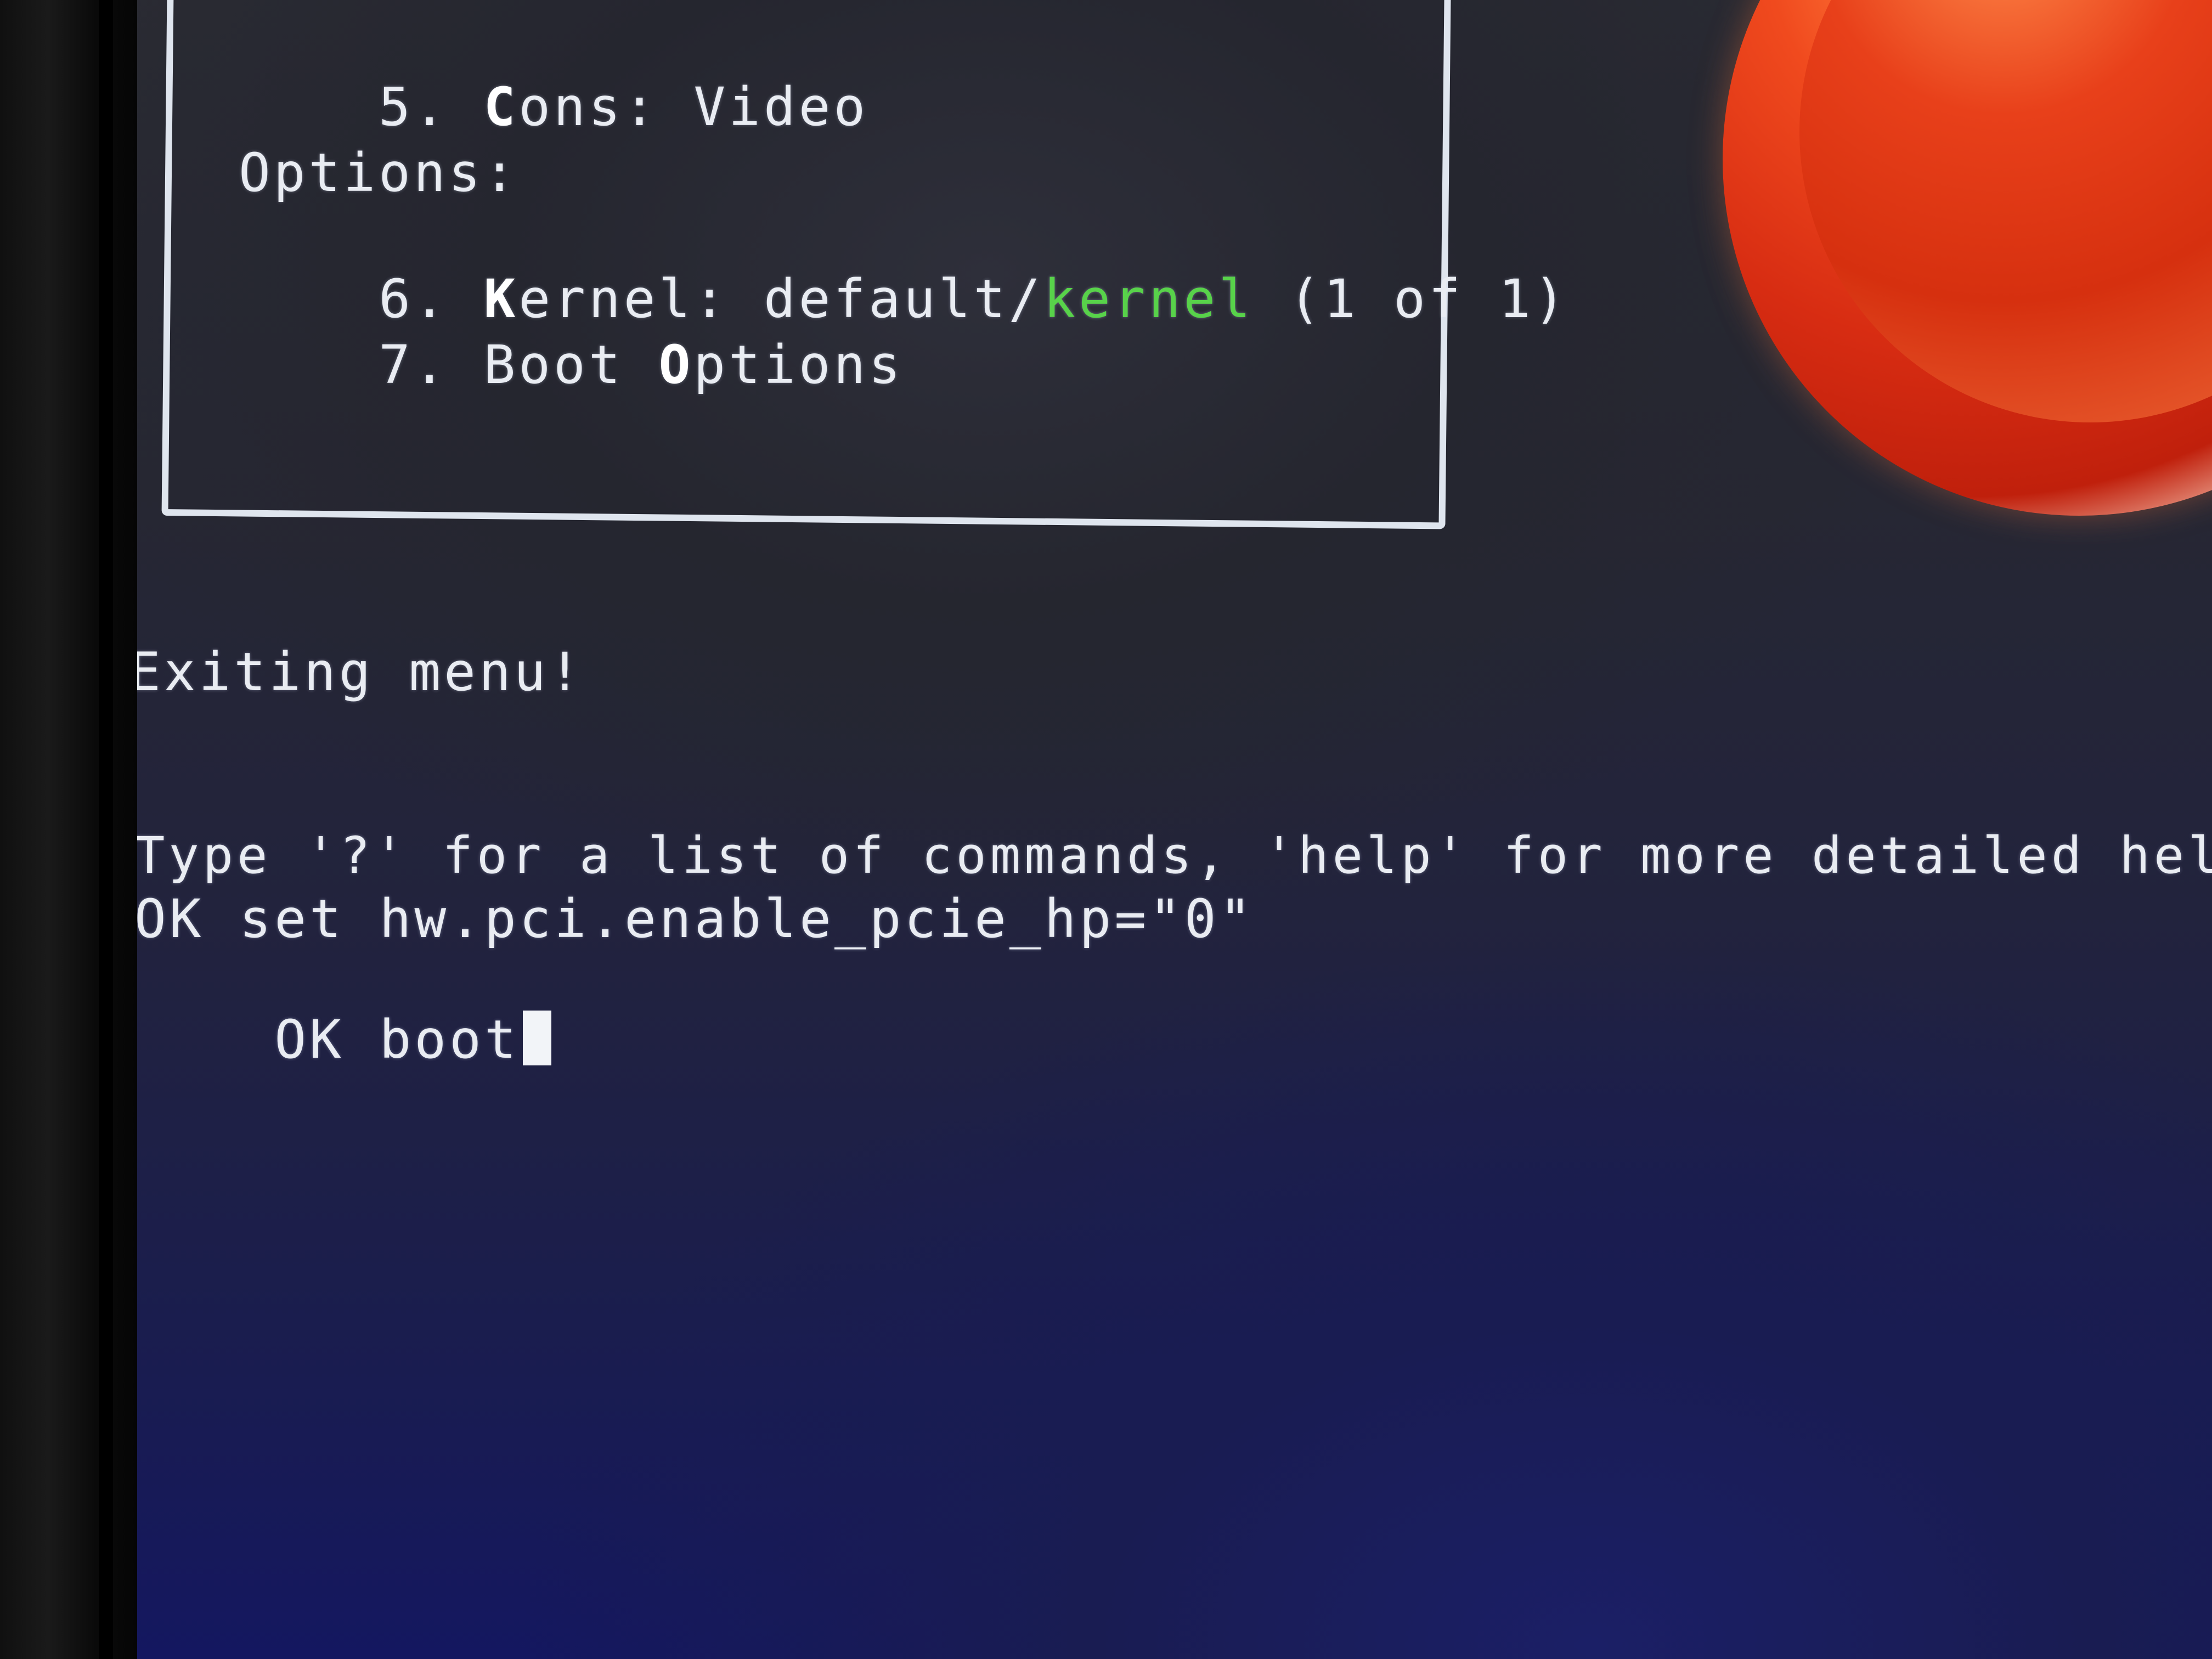  I want to click on menu-item-number: 5., so click(414, 107).